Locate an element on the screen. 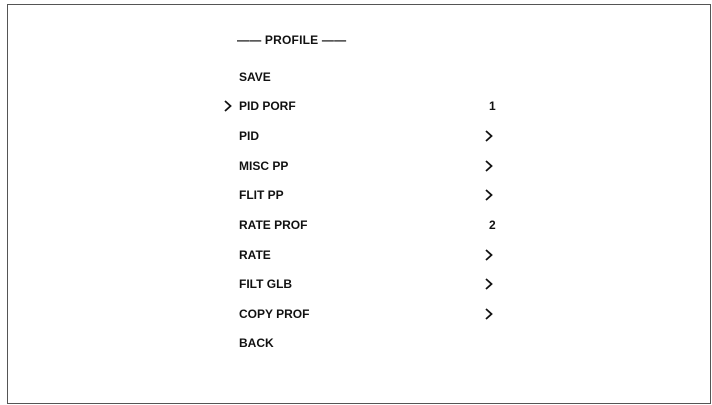 This screenshot has height=405, width=712. menu-item-rate-prof: RATE PROF 2 is located at coordinates (363, 225).